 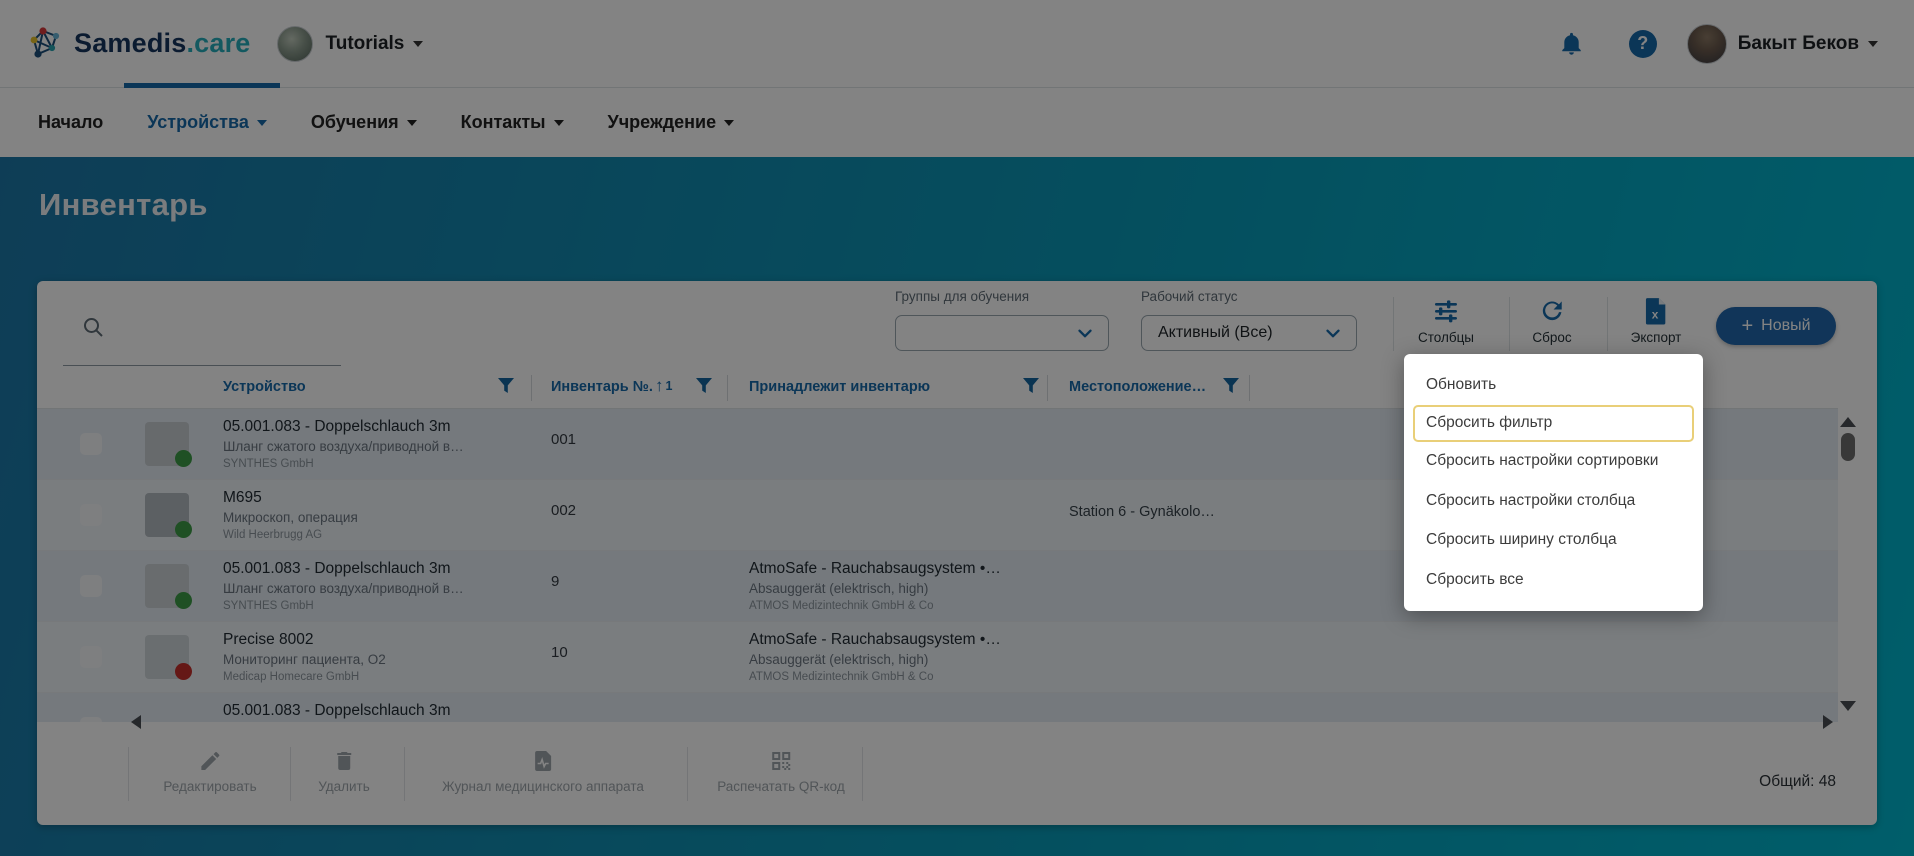 What do you see at coordinates (1553, 385) in the screenshot?
I see `menu-item-refresh: Обновить` at bounding box center [1553, 385].